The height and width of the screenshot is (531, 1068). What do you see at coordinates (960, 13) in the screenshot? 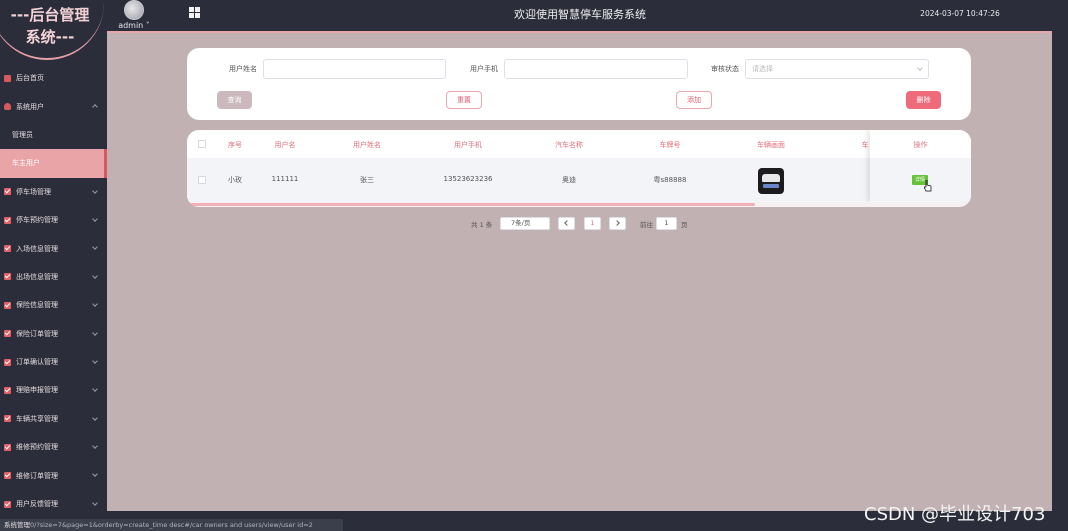
I see `datetime-display: 2024-03-07 10:47:26` at bounding box center [960, 13].